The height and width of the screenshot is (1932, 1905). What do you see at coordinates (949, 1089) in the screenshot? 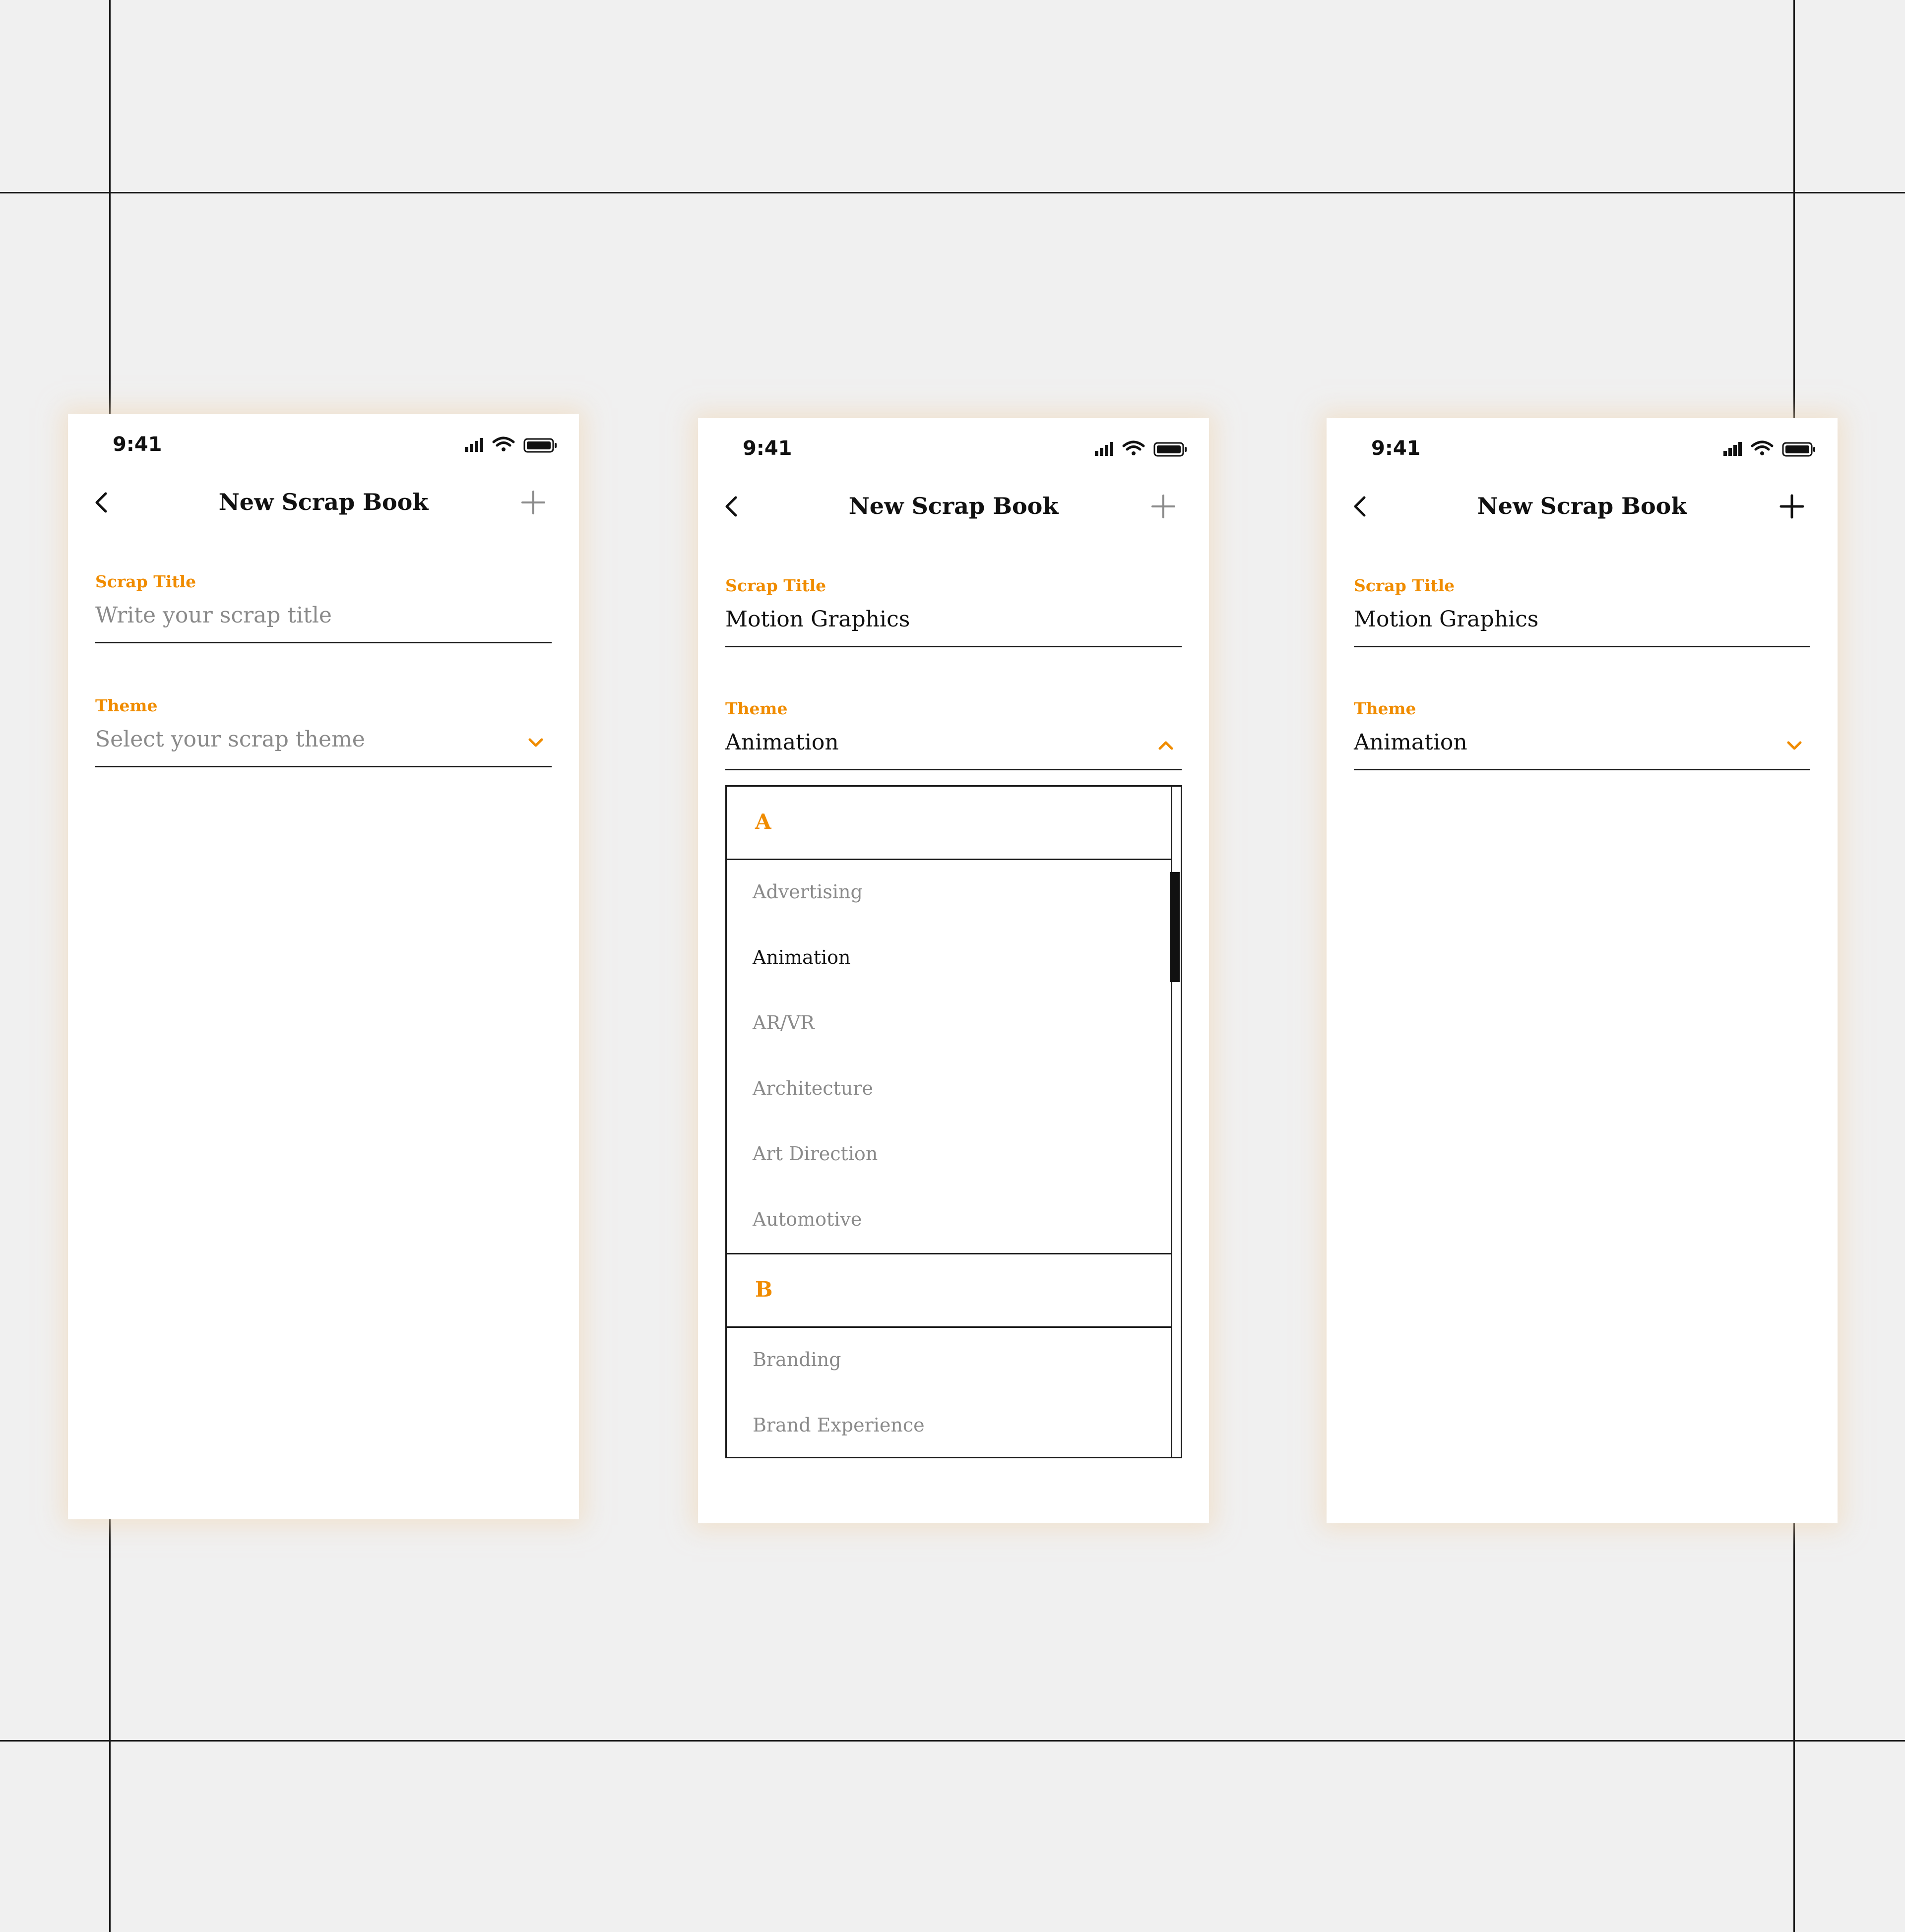
I see `option-architecture: Architecture` at bounding box center [949, 1089].